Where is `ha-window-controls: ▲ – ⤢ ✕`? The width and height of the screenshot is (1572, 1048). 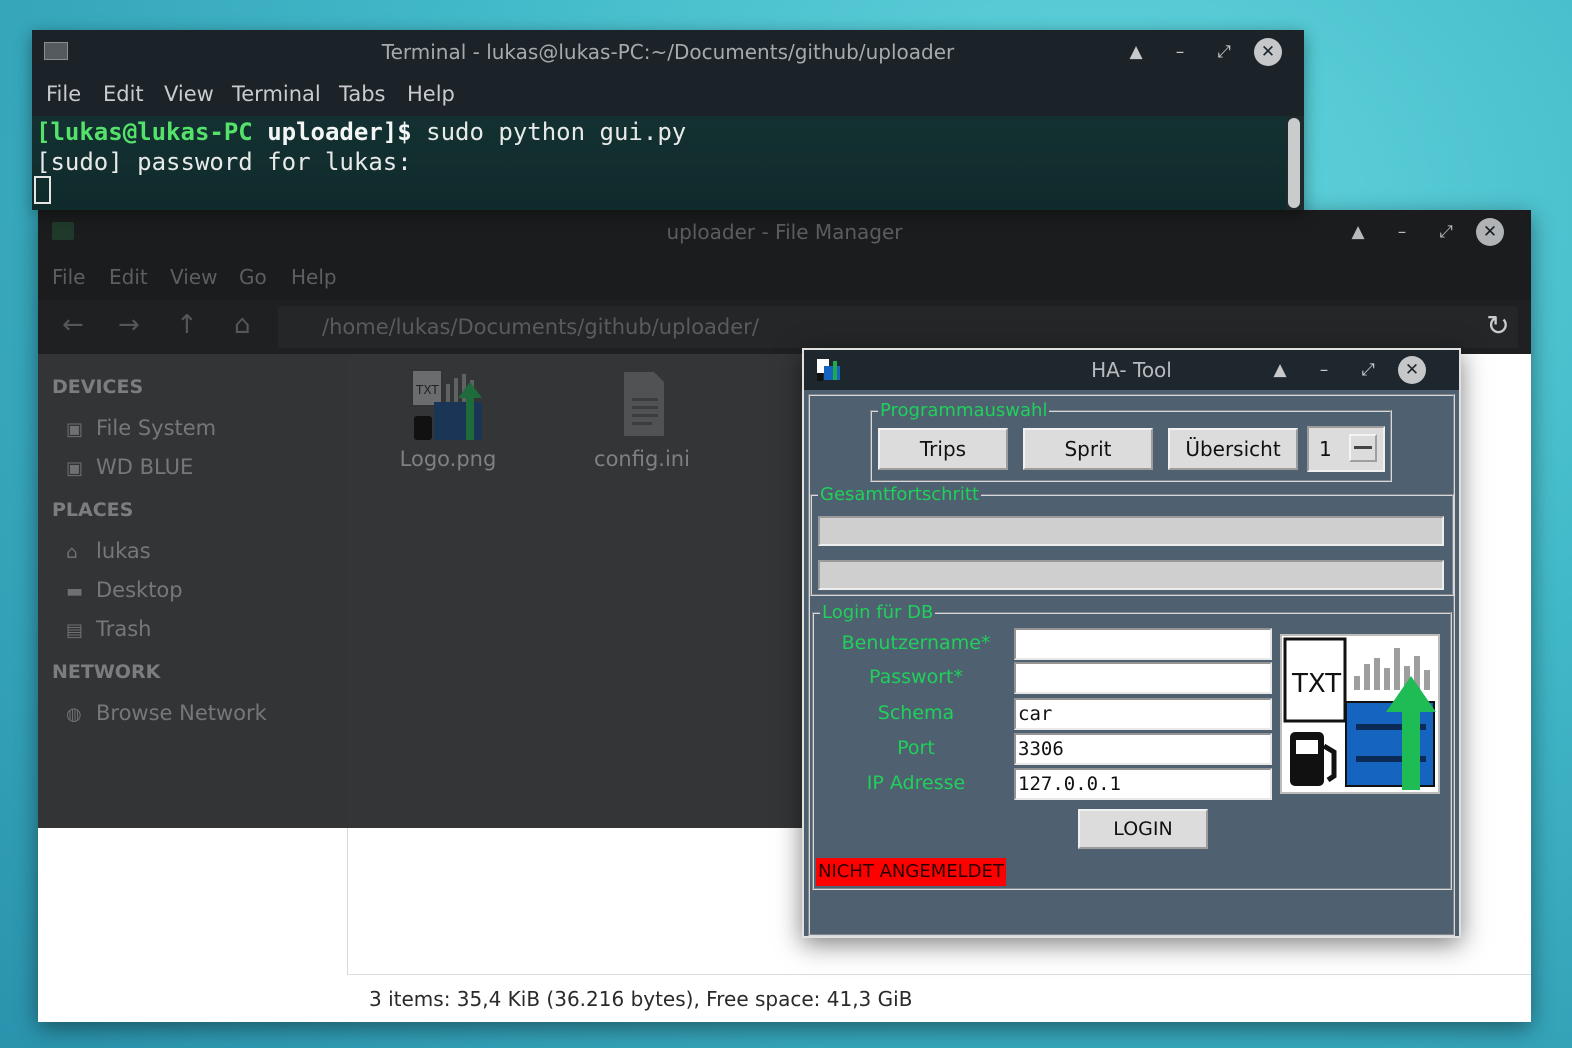
ha-window-controls: ▲ – ⤢ ✕ is located at coordinates (1338, 370).